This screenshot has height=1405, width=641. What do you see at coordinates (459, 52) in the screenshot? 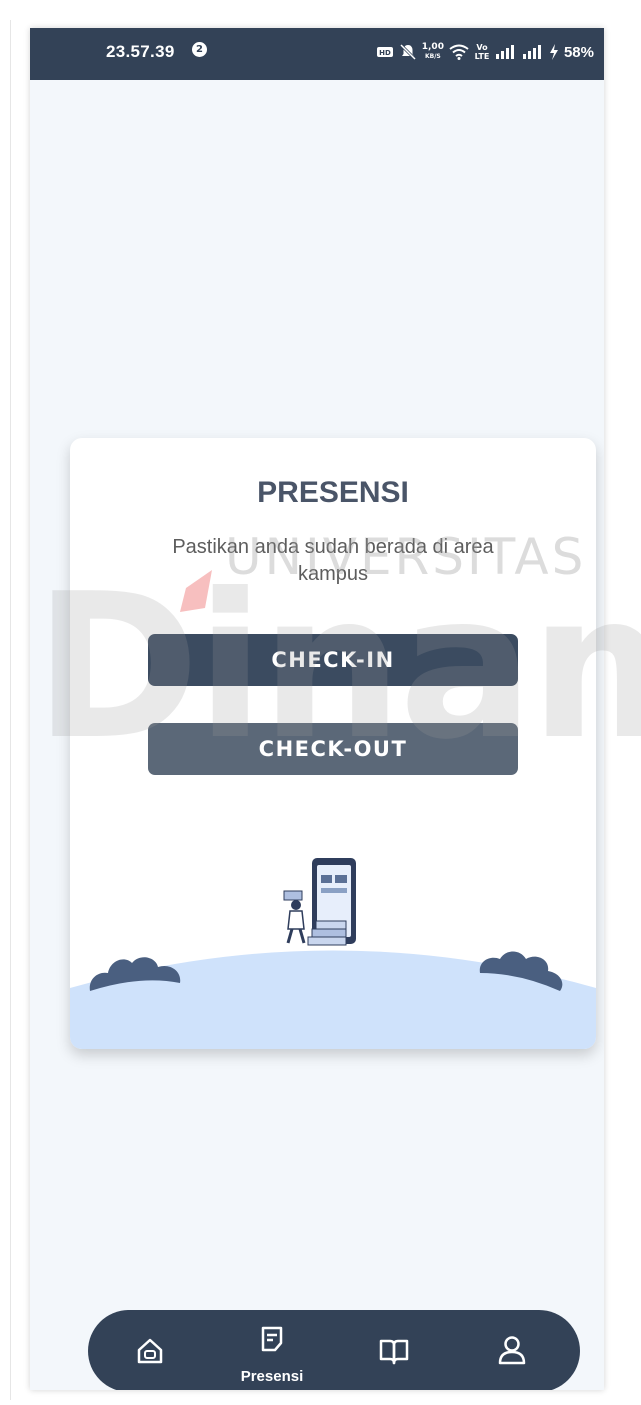
I see `wifi-icon` at bounding box center [459, 52].